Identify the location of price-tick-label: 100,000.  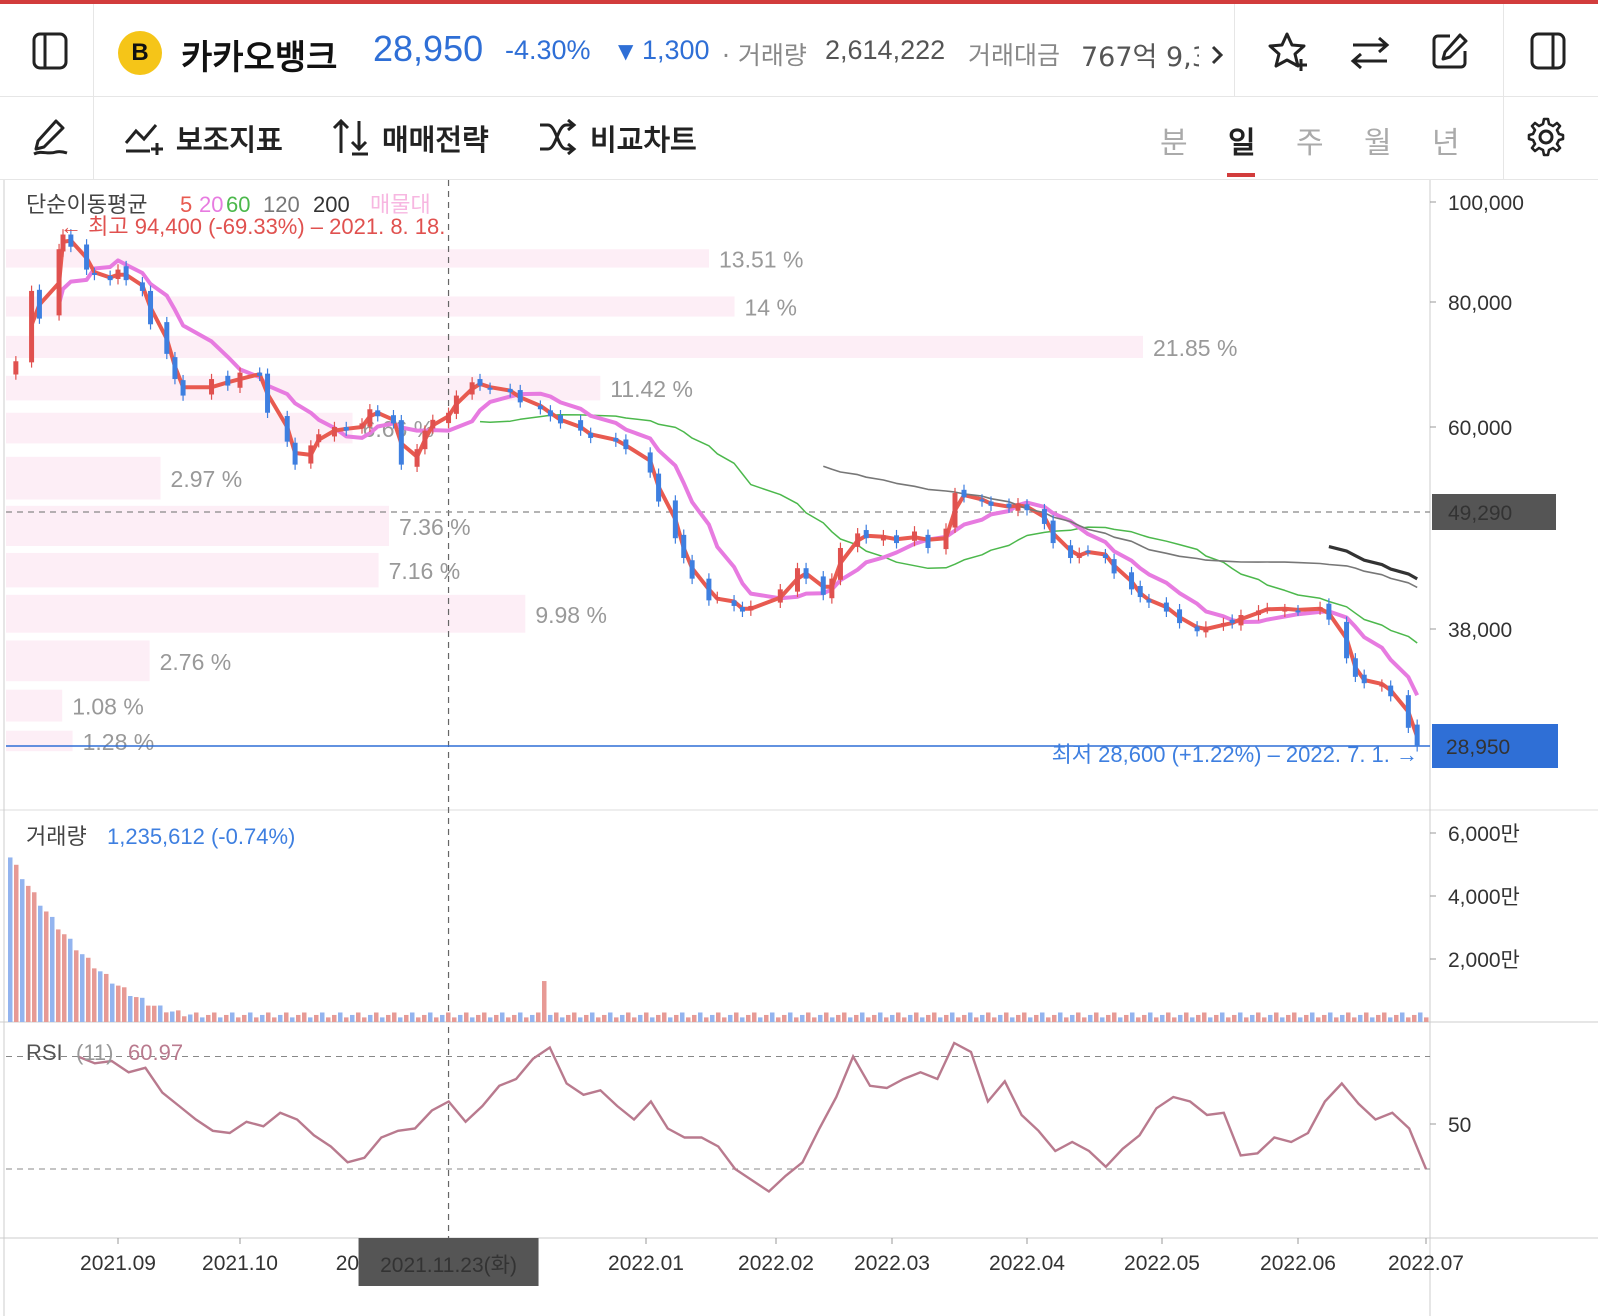
(1486, 203).